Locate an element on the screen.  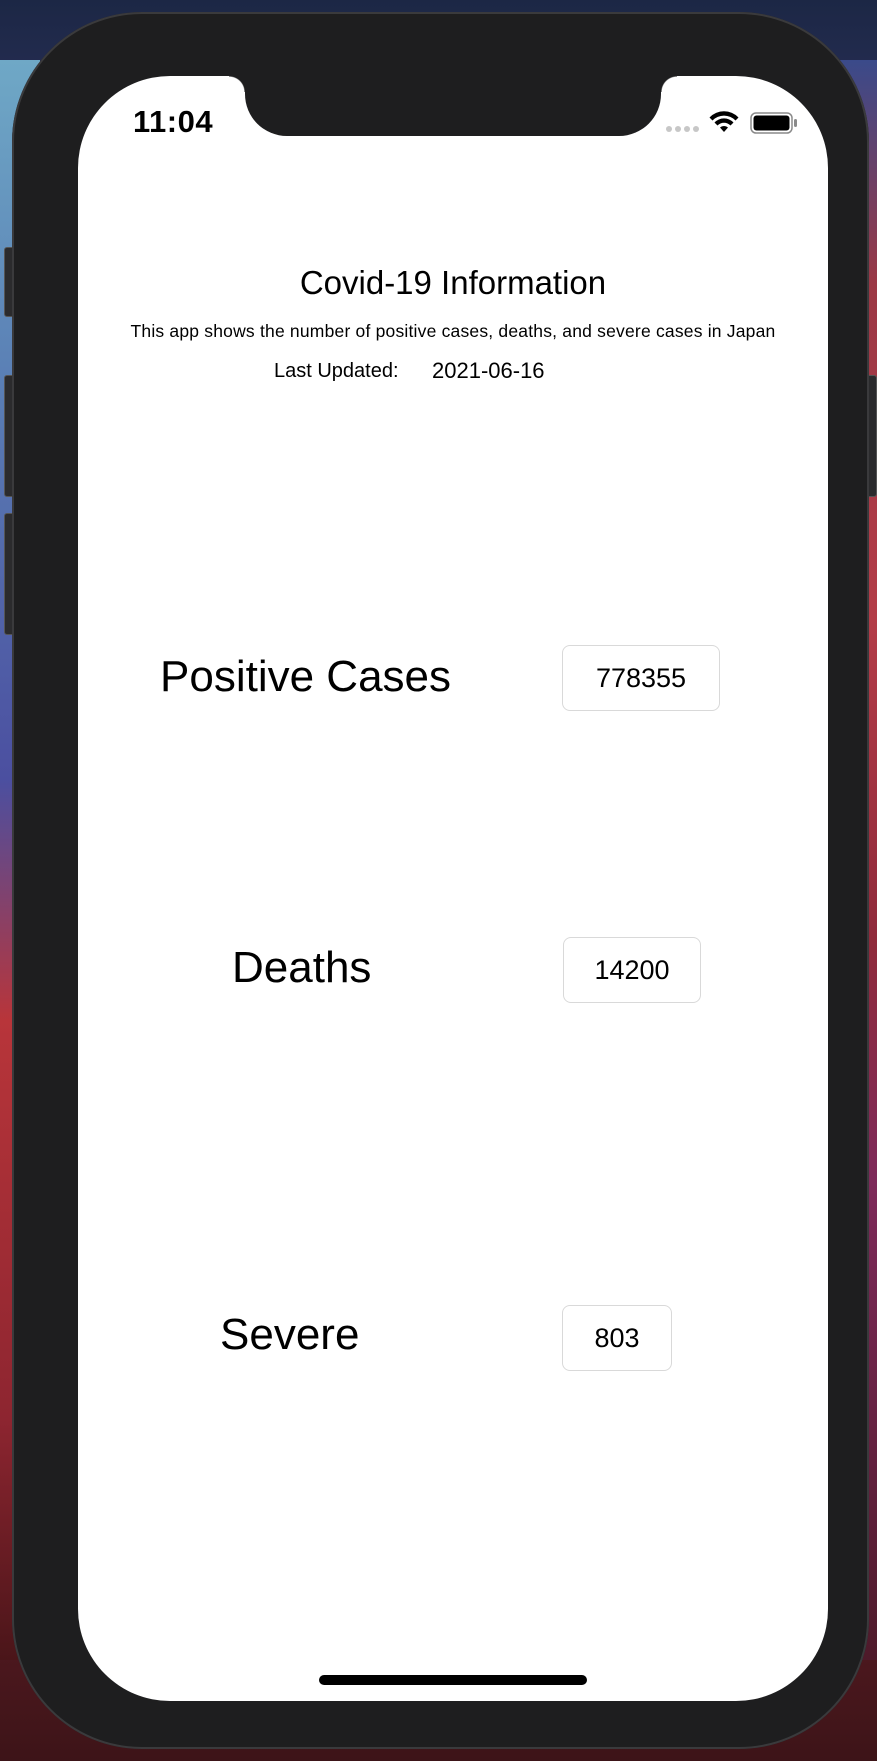
severe-label: Severe is located at coordinates (290, 1334).